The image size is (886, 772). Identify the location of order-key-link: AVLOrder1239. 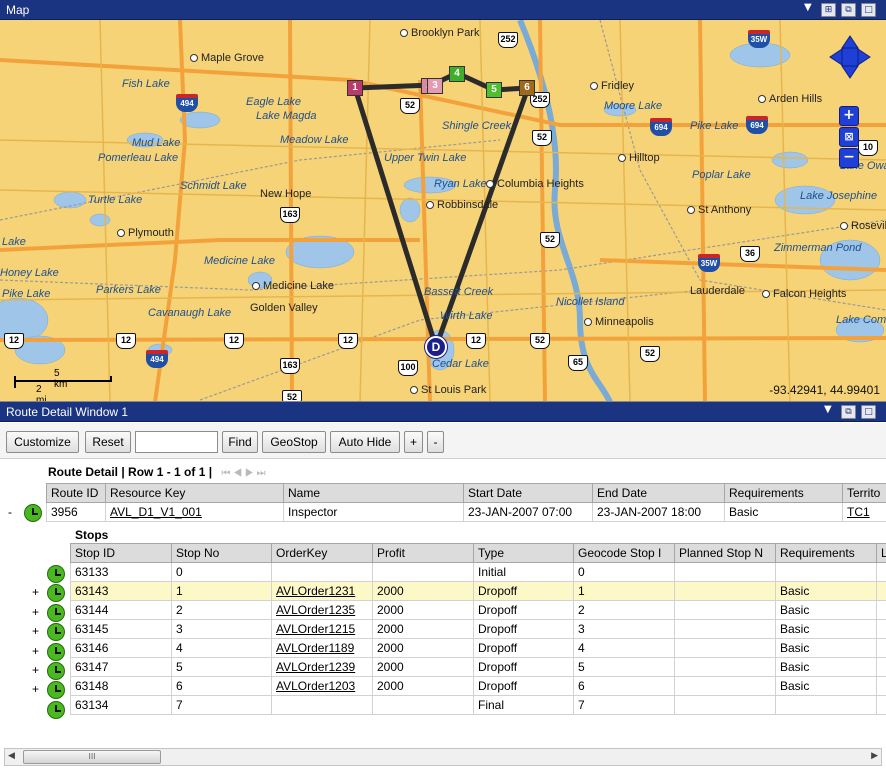
(315, 667).